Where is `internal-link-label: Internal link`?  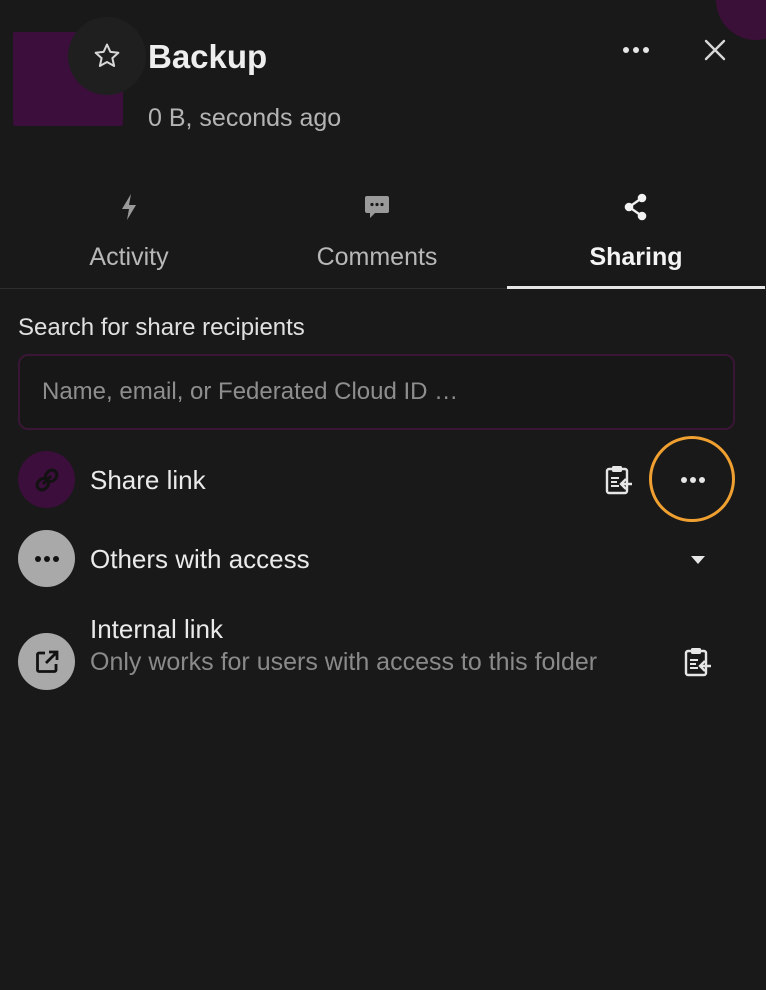
internal-link-label: Internal link is located at coordinates (156, 629).